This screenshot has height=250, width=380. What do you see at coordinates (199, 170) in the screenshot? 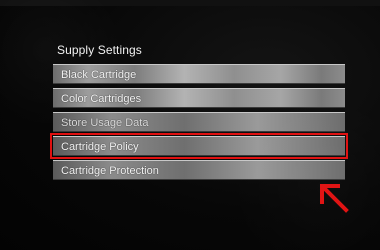
I see `menu-item-cartridge-protection: Cartridge Protection` at bounding box center [199, 170].